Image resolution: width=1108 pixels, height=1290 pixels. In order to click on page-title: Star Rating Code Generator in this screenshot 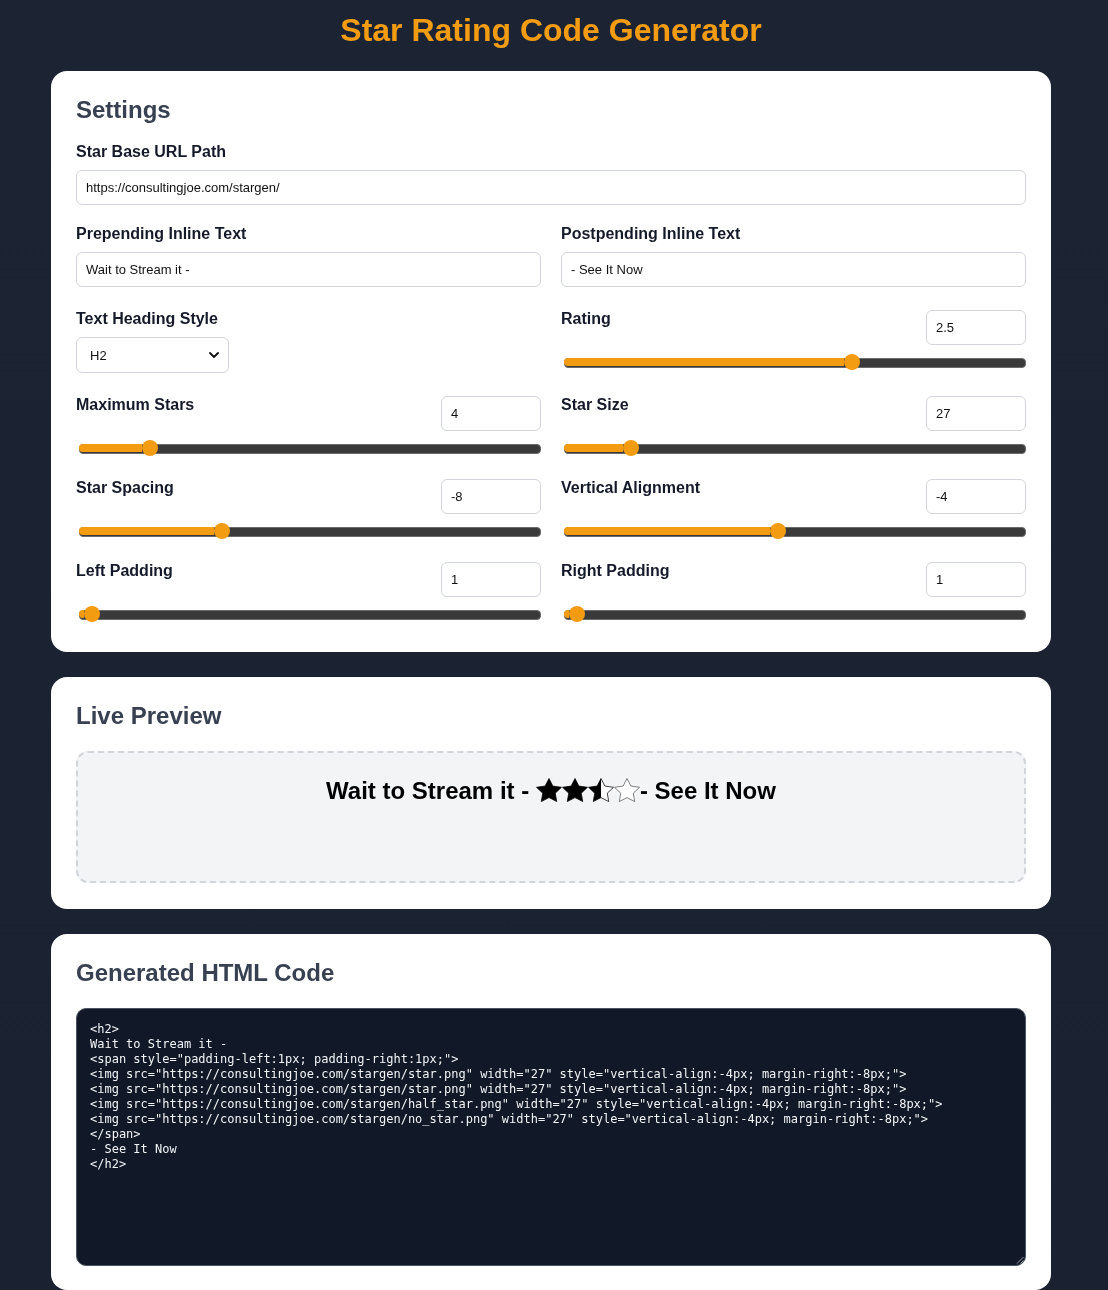, I will do `click(551, 30)`.